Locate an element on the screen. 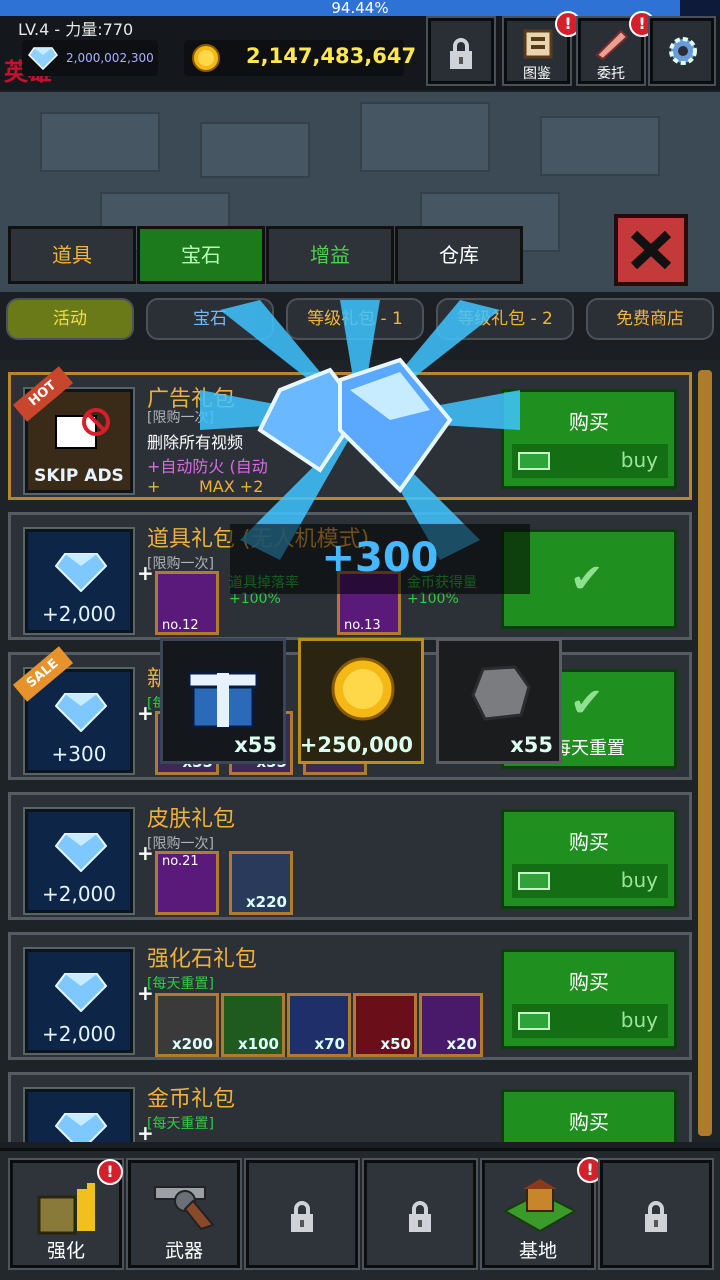 Image resolution: width=720 pixels, height=1280 pixels. reward-gift: x55 is located at coordinates (223, 701).